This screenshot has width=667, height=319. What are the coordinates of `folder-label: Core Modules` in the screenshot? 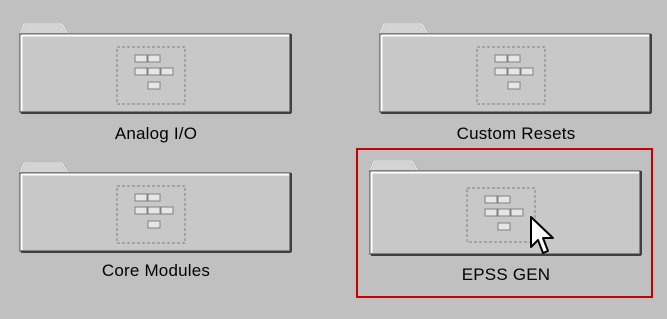 It's located at (156, 270).